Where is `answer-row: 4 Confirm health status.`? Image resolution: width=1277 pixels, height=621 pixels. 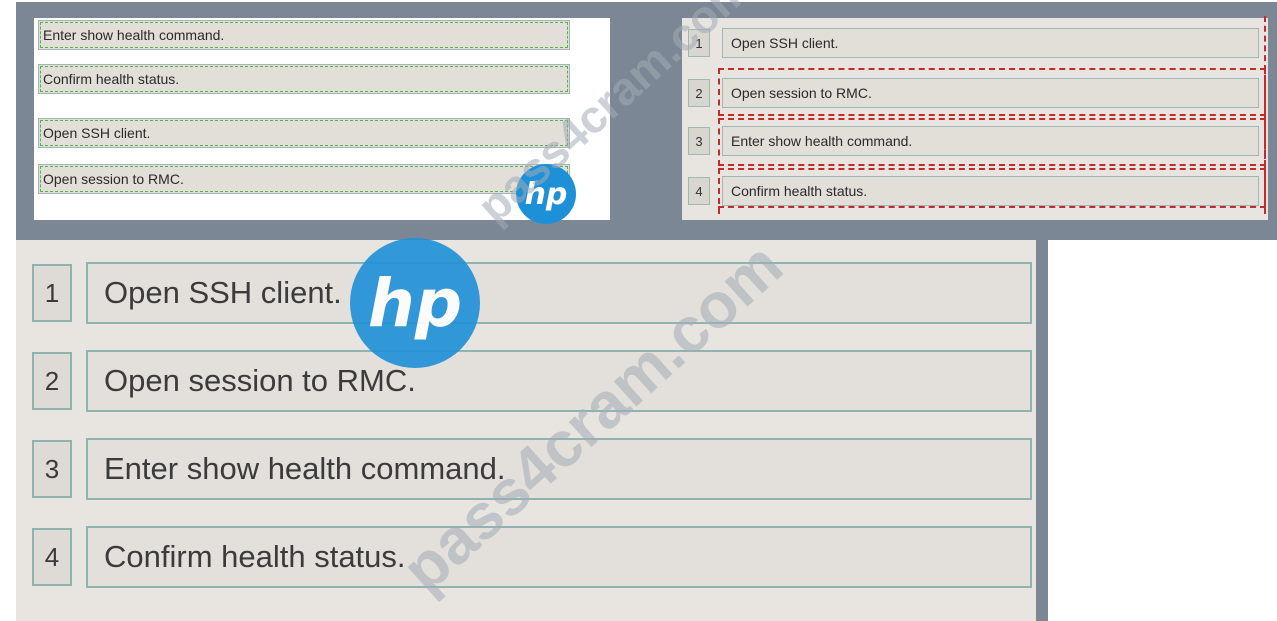
answer-row: 4 Confirm health status. is located at coordinates (973, 192).